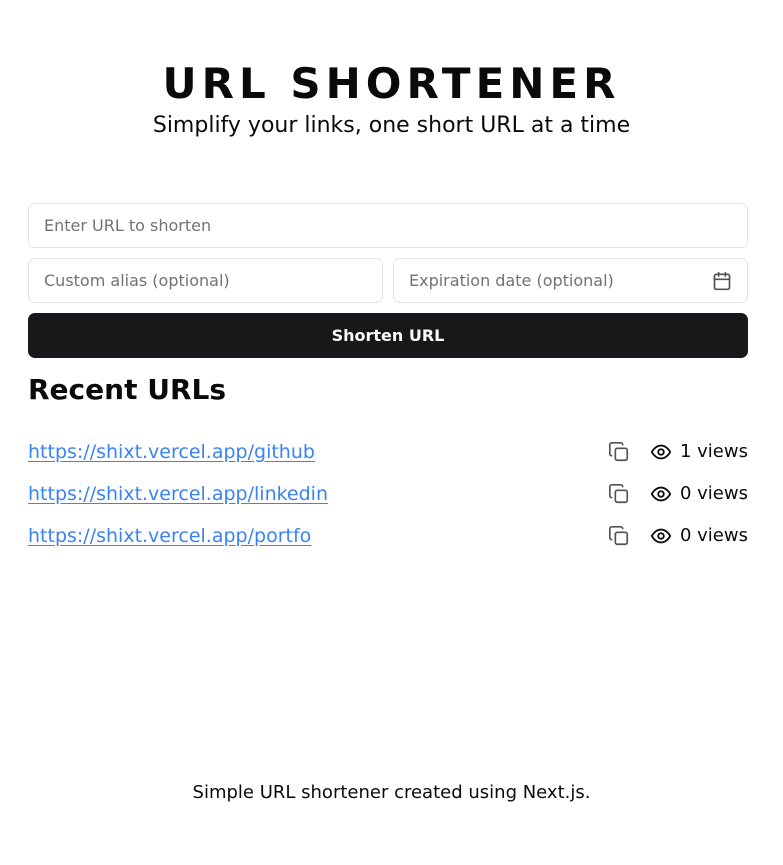  I want to click on alias-input-placeholder: Custom alias (optional), so click(137, 280).